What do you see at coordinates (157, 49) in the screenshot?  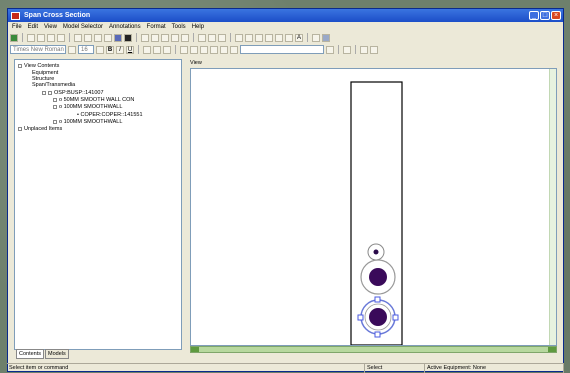 I see `align-center-icon` at bounding box center [157, 49].